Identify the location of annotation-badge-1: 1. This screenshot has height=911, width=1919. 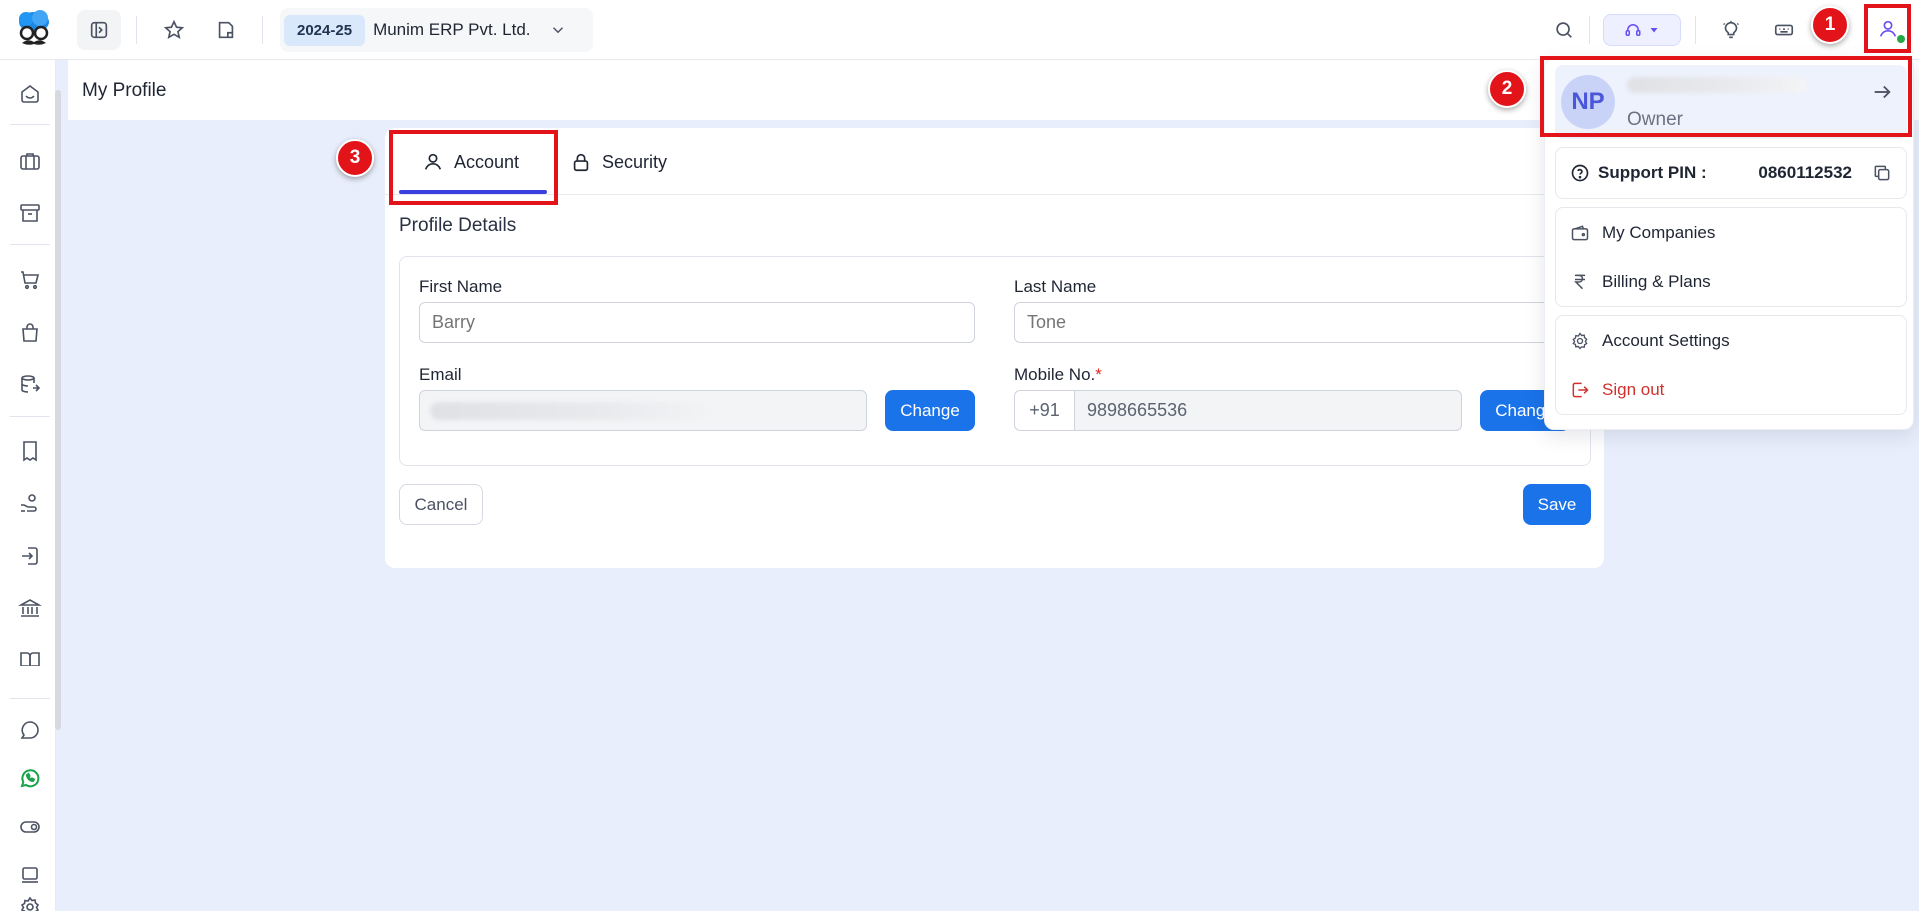
(1830, 25).